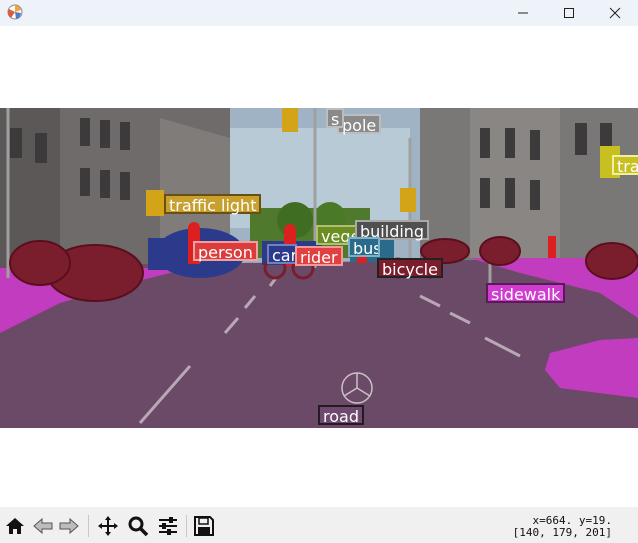 The height and width of the screenshot is (543, 638). Describe the element at coordinates (562, 532) in the screenshot. I see `pixel-value: [140, 179, 201]` at that location.